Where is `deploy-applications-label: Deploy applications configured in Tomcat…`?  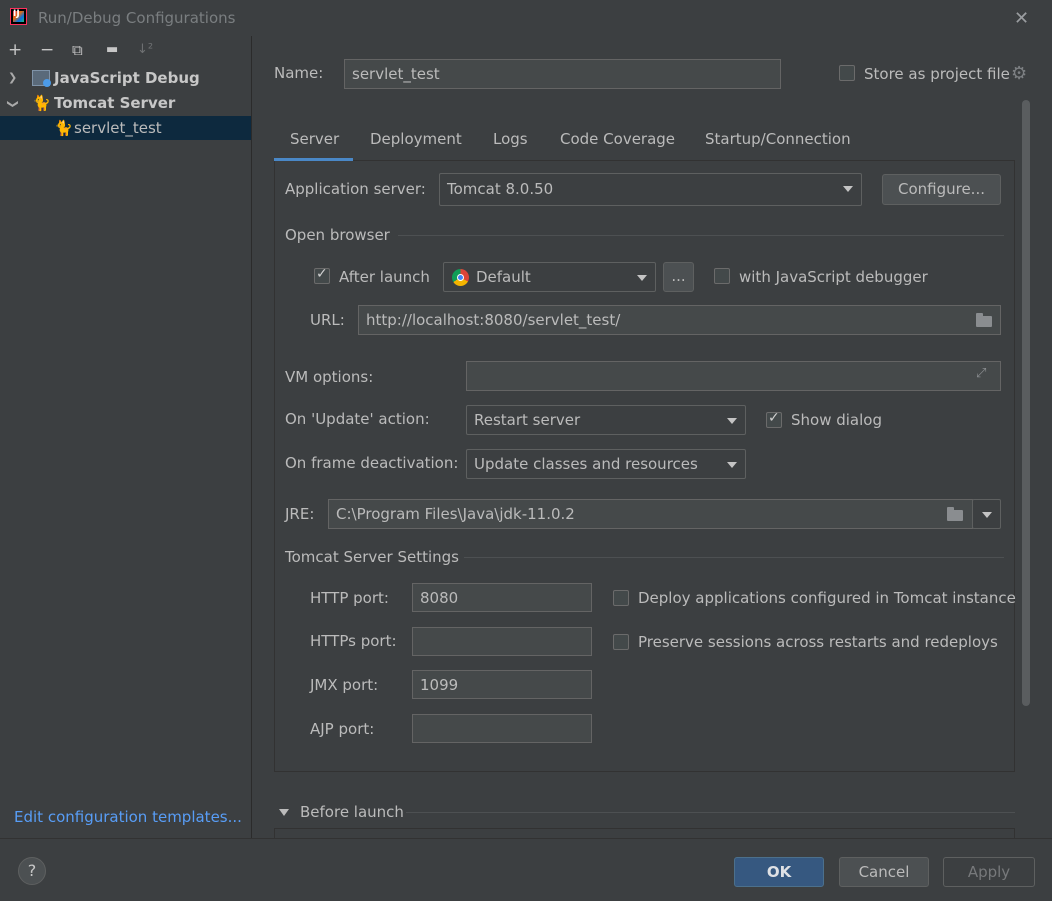
deploy-applications-label: Deploy applications configured in Tomcat… is located at coordinates (827, 598).